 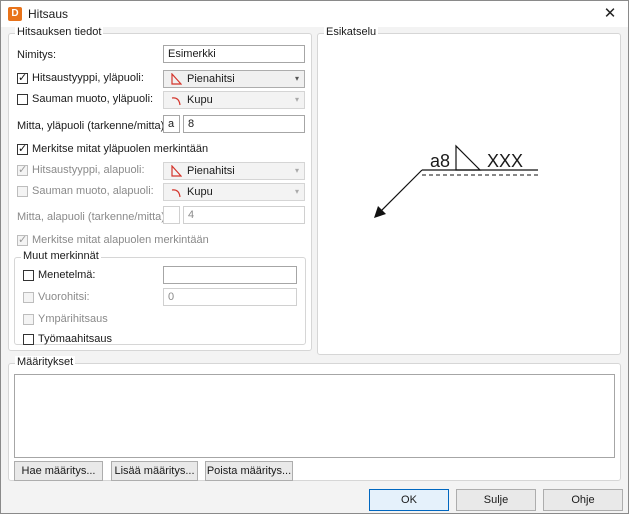 I want to click on lower-shape-value: Kupu, so click(x=200, y=192).